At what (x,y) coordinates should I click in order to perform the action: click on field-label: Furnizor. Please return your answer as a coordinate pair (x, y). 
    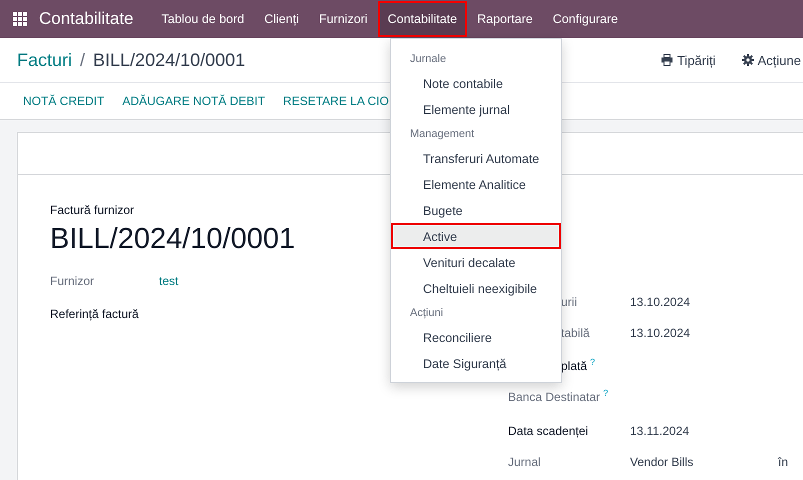
    Looking at the image, I should click on (73, 281).